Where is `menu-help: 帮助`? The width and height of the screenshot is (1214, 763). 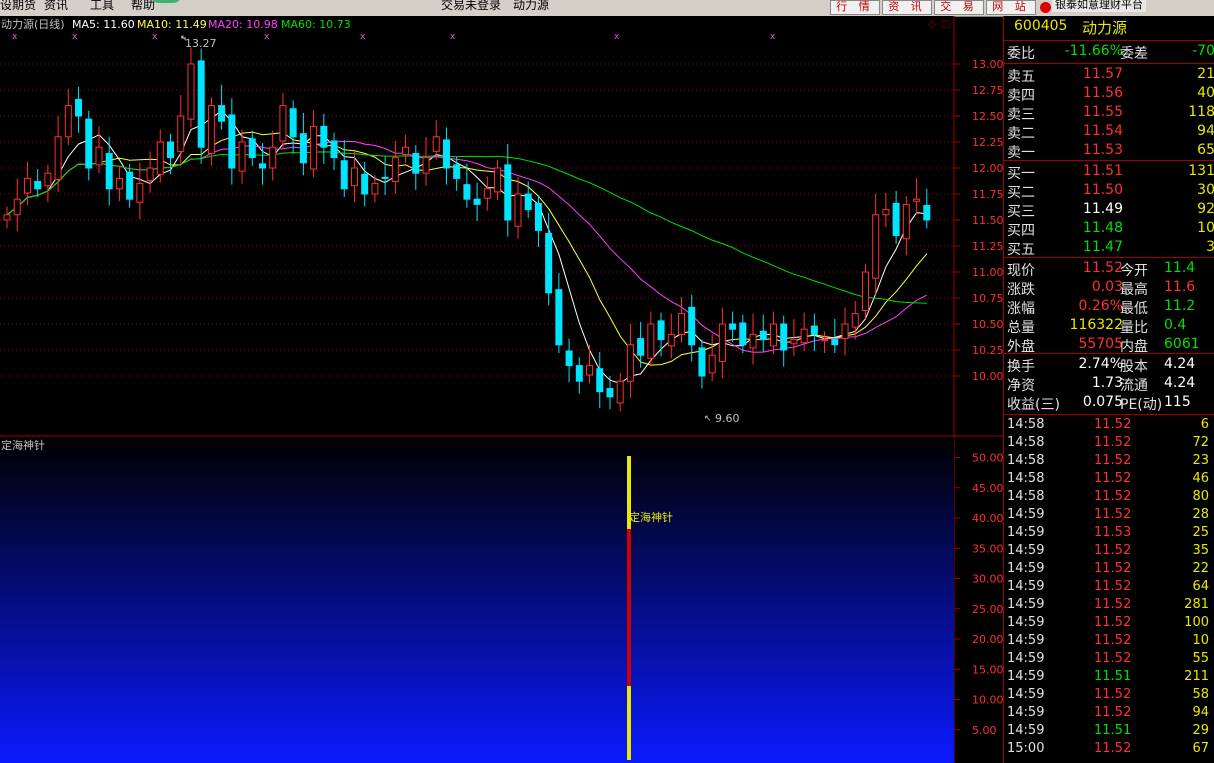
menu-help: 帮助 is located at coordinates (143, 6).